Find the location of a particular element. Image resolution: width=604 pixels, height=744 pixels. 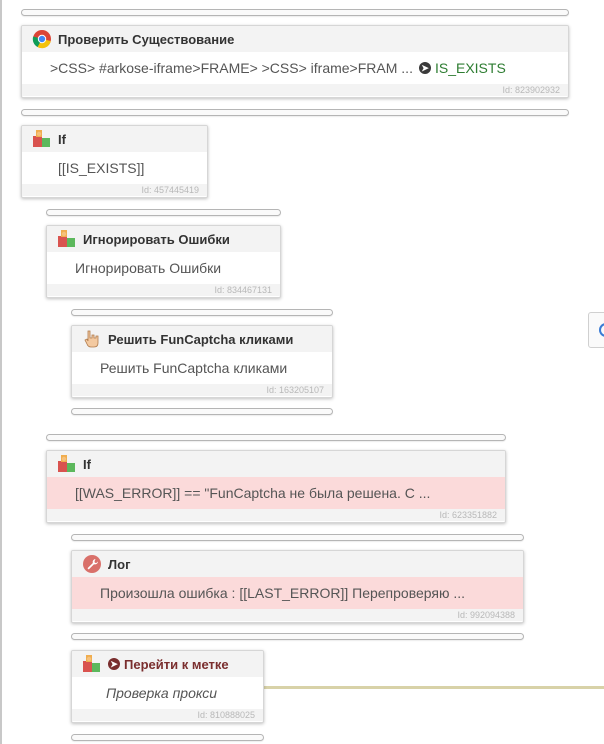

block-header: Лог is located at coordinates (297, 564).